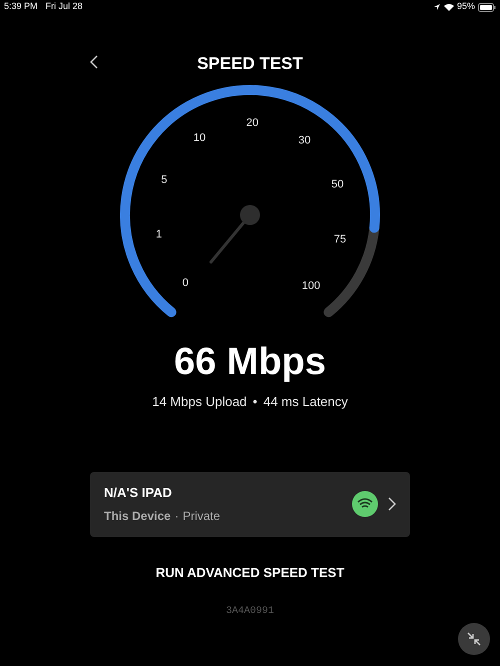  Describe the element at coordinates (250, 504) in the screenshot. I see `device-card: N/A'S IPAD This Device · Private` at that location.